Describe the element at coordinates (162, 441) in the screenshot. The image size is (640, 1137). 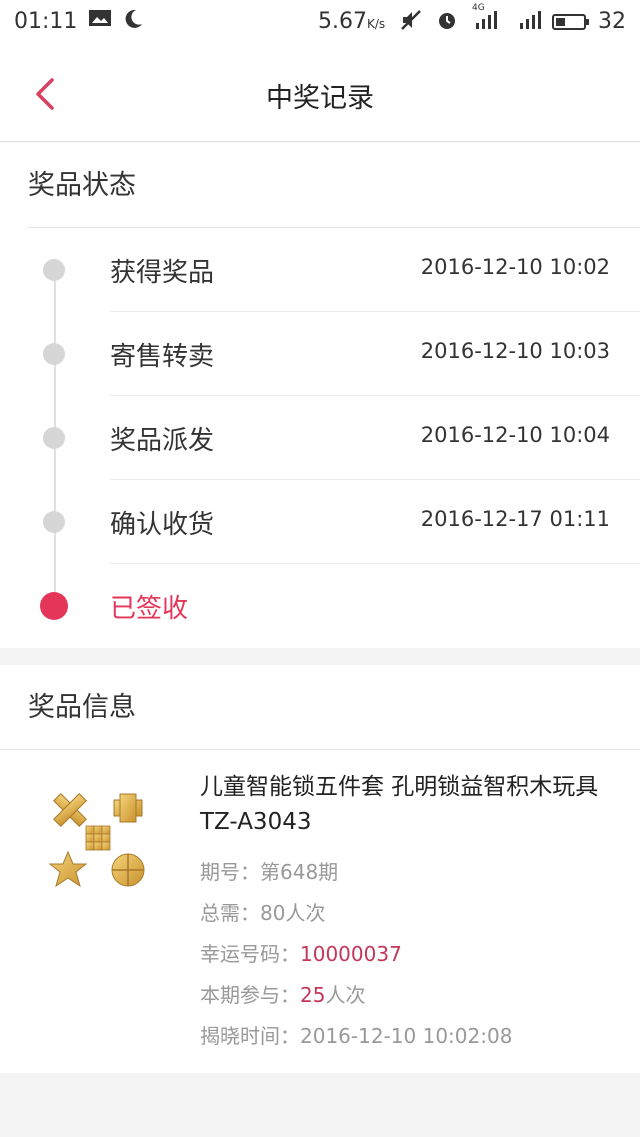
I see `step-label: 奖品派发` at that location.